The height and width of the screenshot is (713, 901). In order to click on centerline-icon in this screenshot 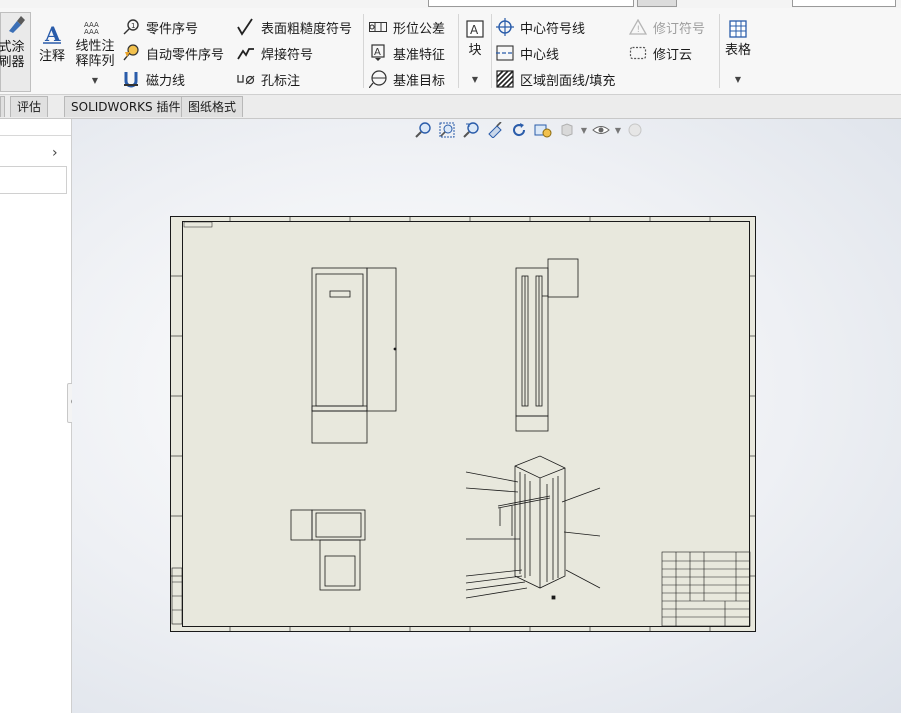, I will do `click(505, 53)`.